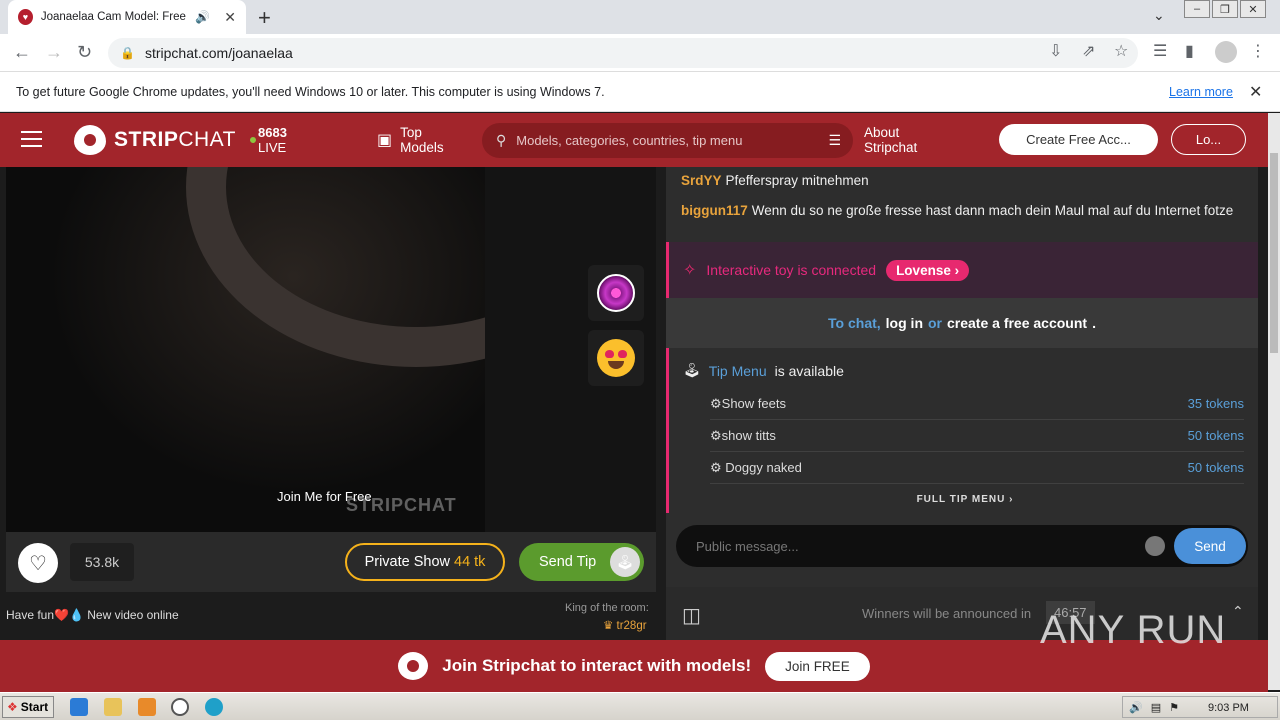 The width and height of the screenshot is (1280, 720). What do you see at coordinates (253, 140) in the screenshot?
I see `live-dot-icon` at bounding box center [253, 140].